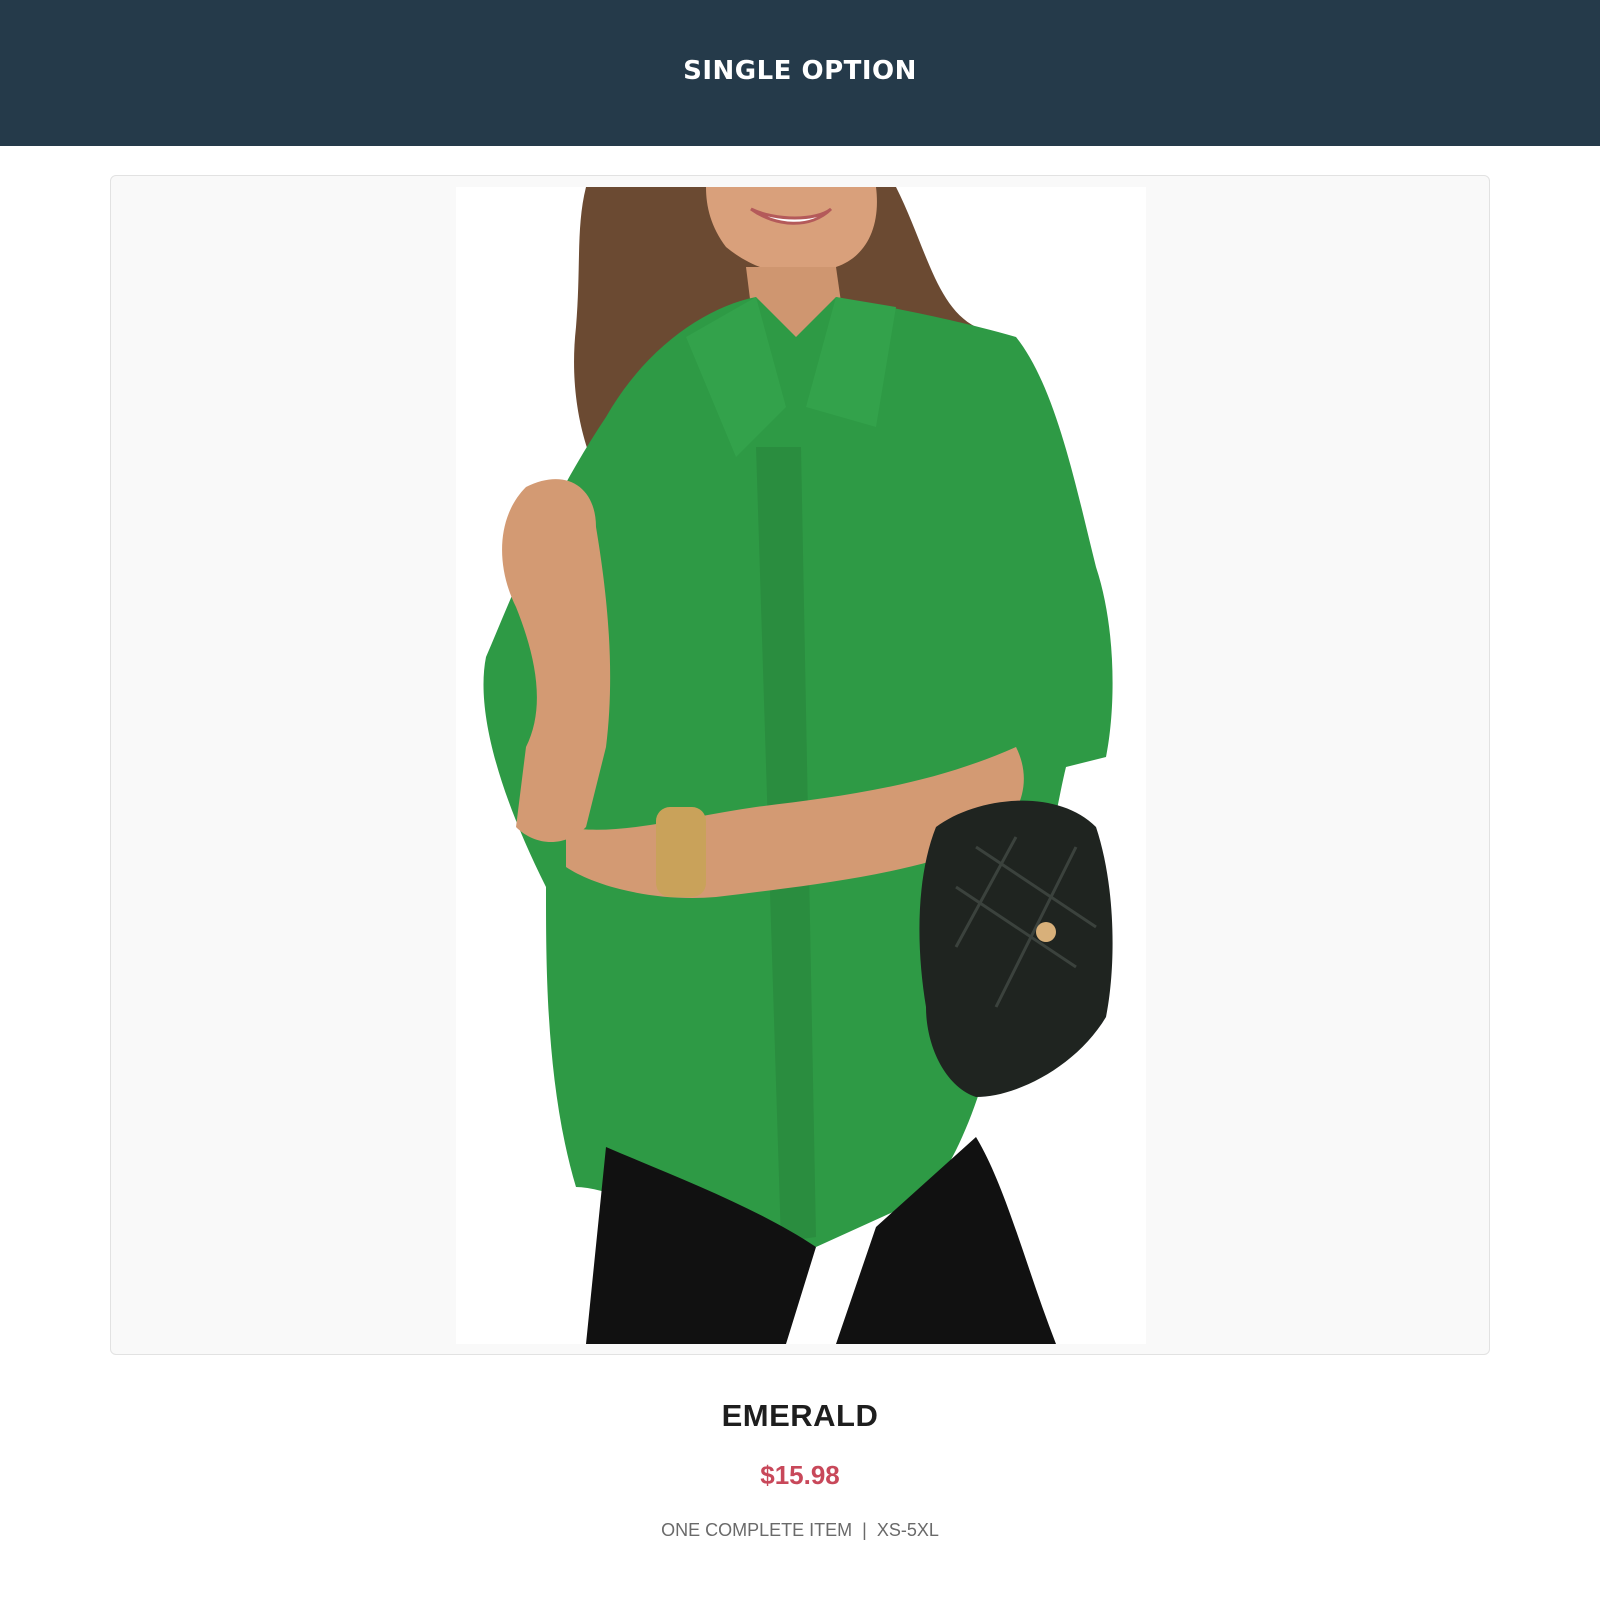  What do you see at coordinates (757, 1530) in the screenshot?
I see `product-detail: ONE COMPLETE ITEM` at bounding box center [757, 1530].